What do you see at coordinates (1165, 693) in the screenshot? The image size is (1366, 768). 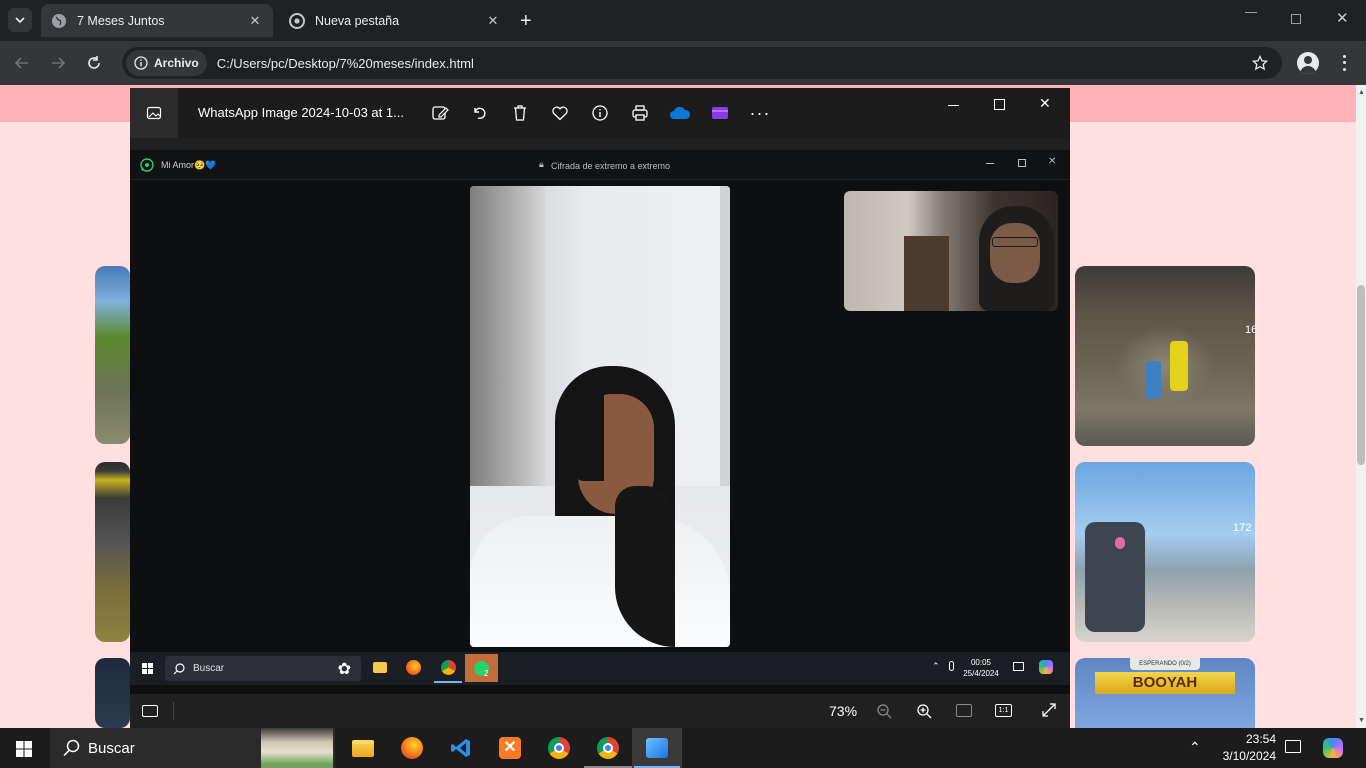 I see `photo-right-3: ESPERANDO (0/2) BOOYAH` at bounding box center [1165, 693].